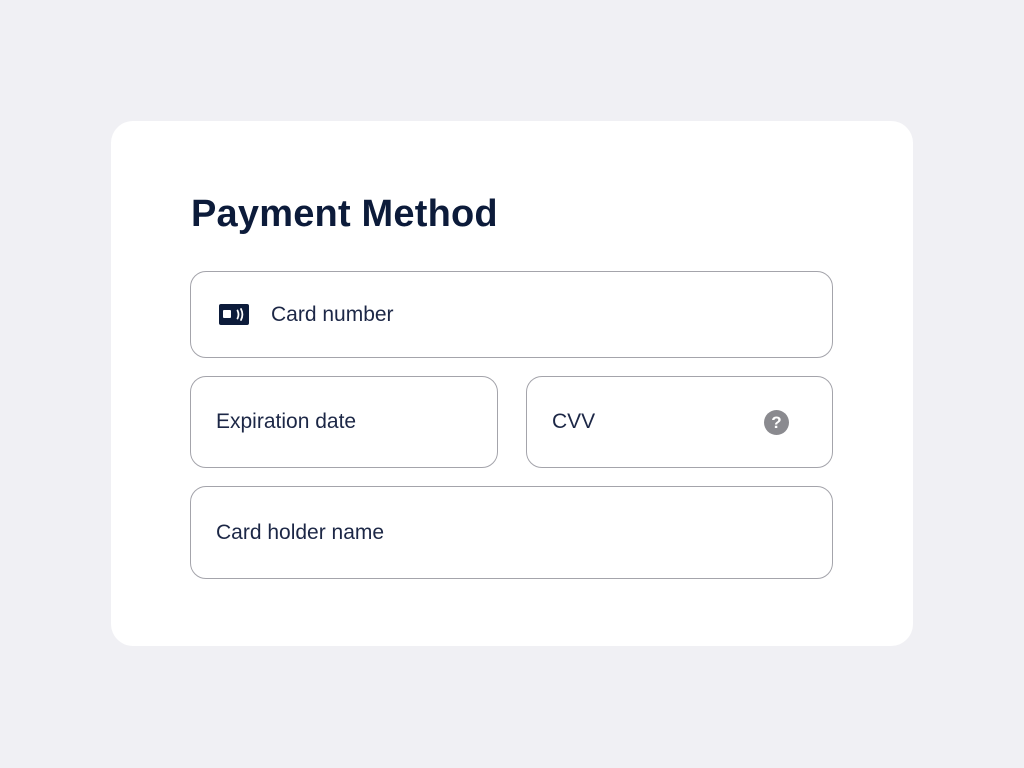 The height and width of the screenshot is (768, 1024). I want to click on expiration-date-input, so click(344, 422).